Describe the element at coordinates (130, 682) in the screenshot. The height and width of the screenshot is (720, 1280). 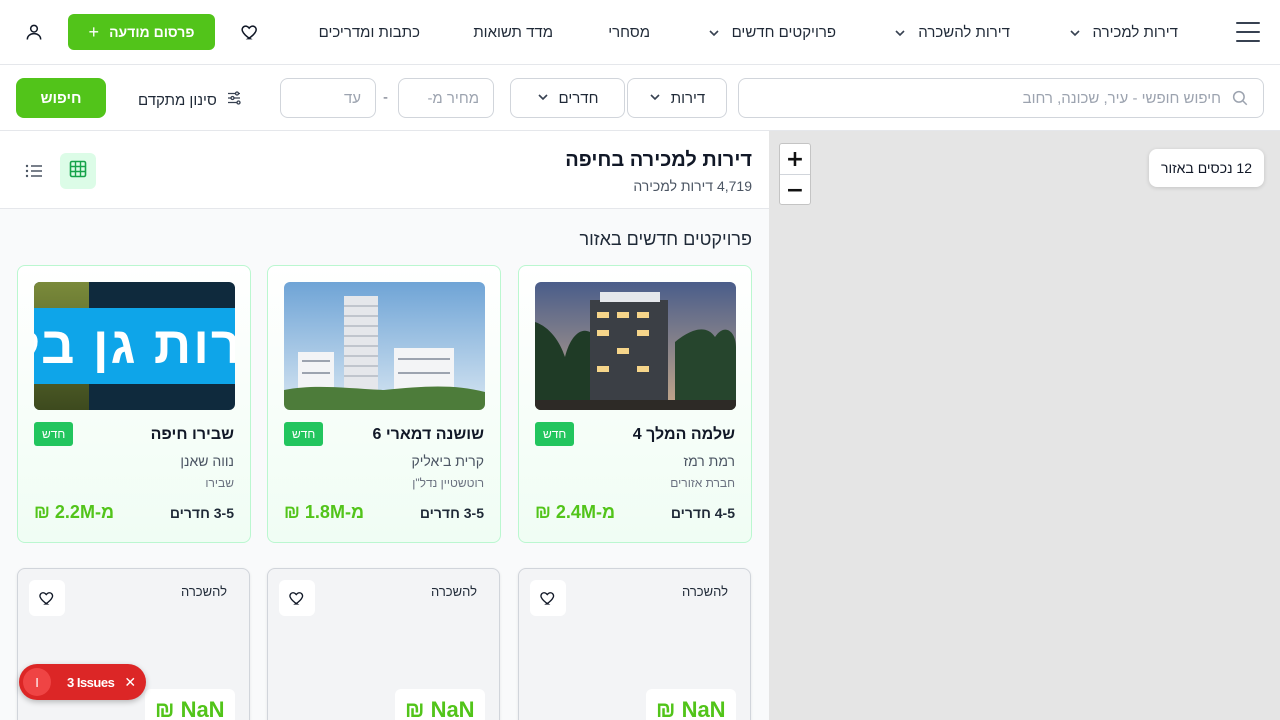
I see `close-icon: ✕` at that location.